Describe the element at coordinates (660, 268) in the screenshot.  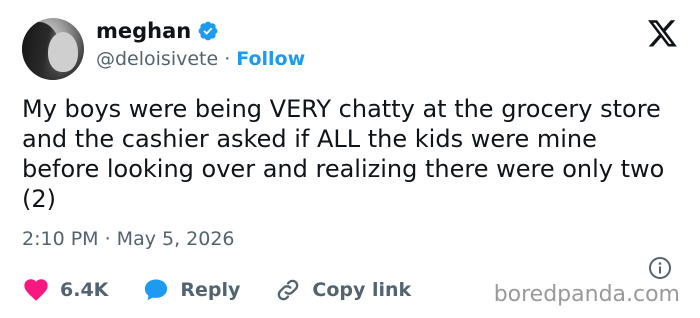
I see `info-icon` at that location.